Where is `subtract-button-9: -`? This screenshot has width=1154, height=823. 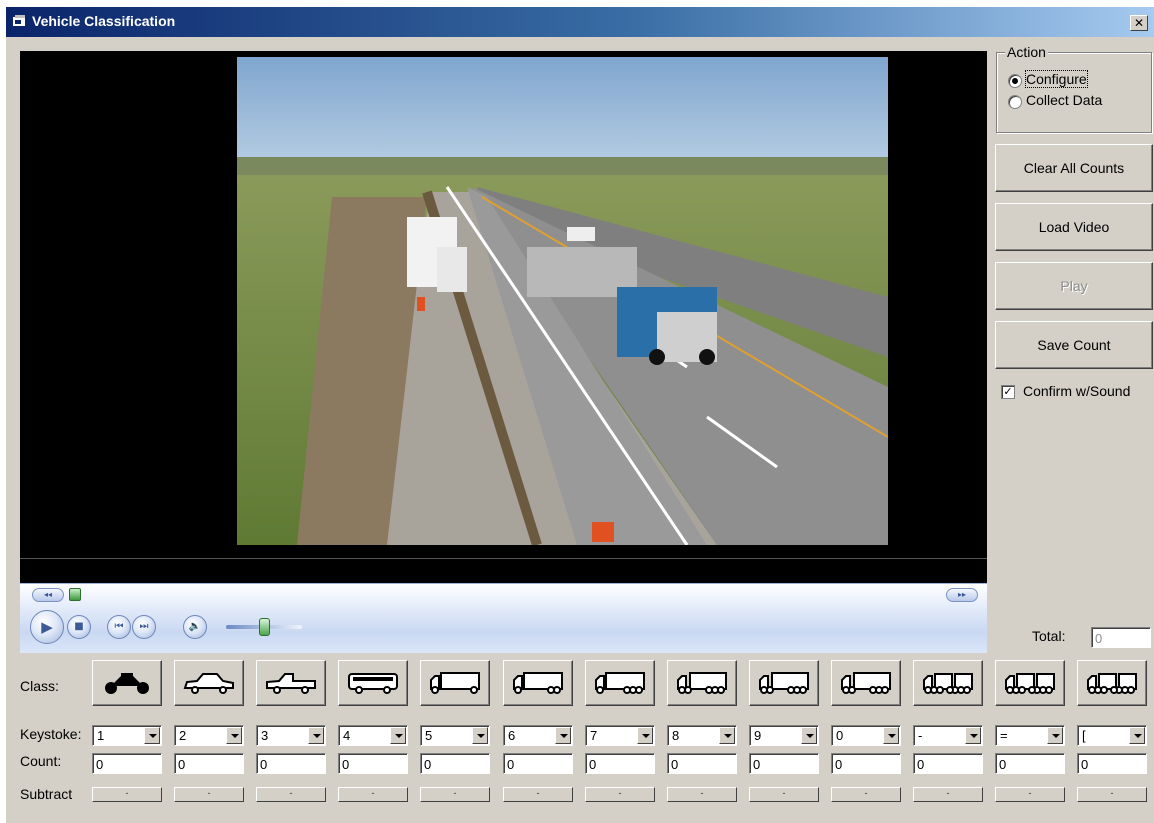
subtract-button-9: - is located at coordinates (784, 794).